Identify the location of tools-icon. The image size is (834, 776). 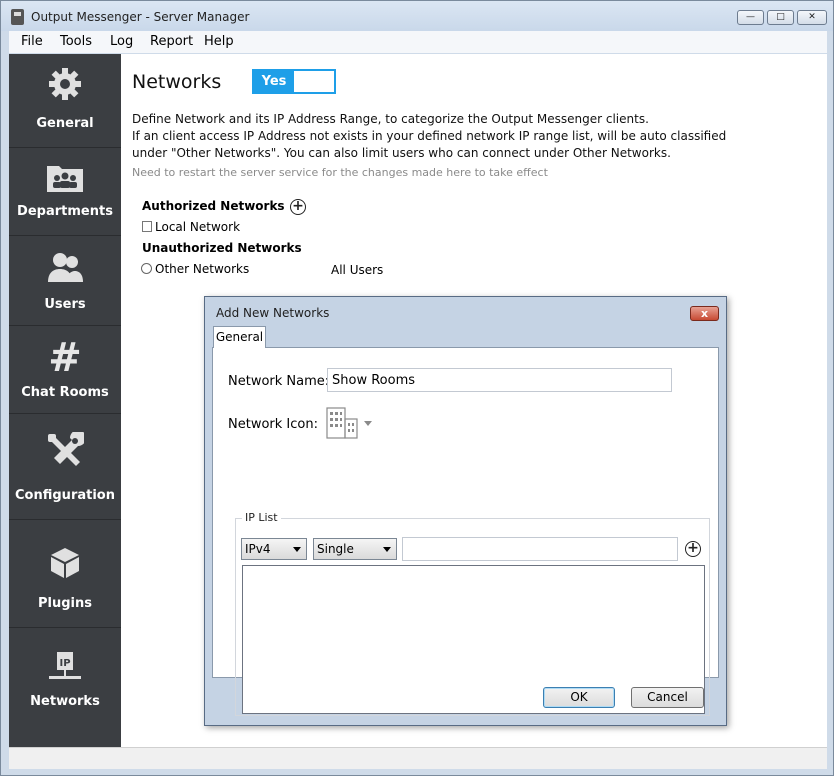
(65, 452).